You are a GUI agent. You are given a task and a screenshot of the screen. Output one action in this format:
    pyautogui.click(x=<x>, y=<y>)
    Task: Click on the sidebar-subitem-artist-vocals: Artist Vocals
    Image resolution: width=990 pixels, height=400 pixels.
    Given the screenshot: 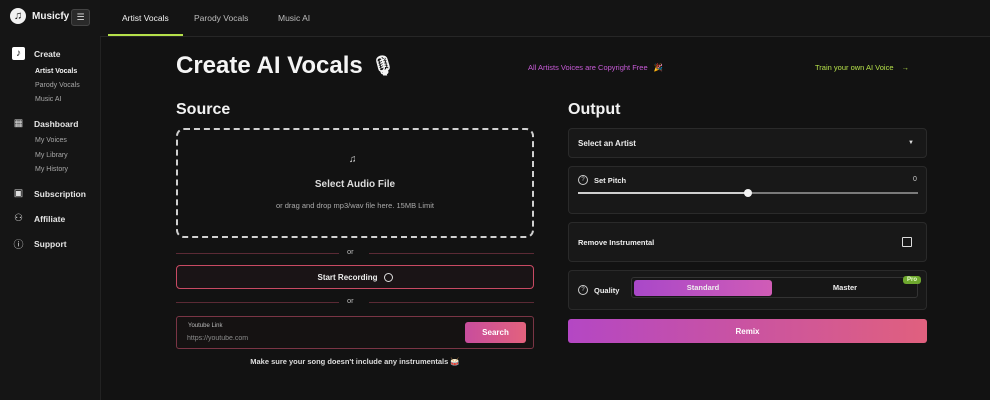 What is the action you would take?
    pyautogui.click(x=56, y=71)
    